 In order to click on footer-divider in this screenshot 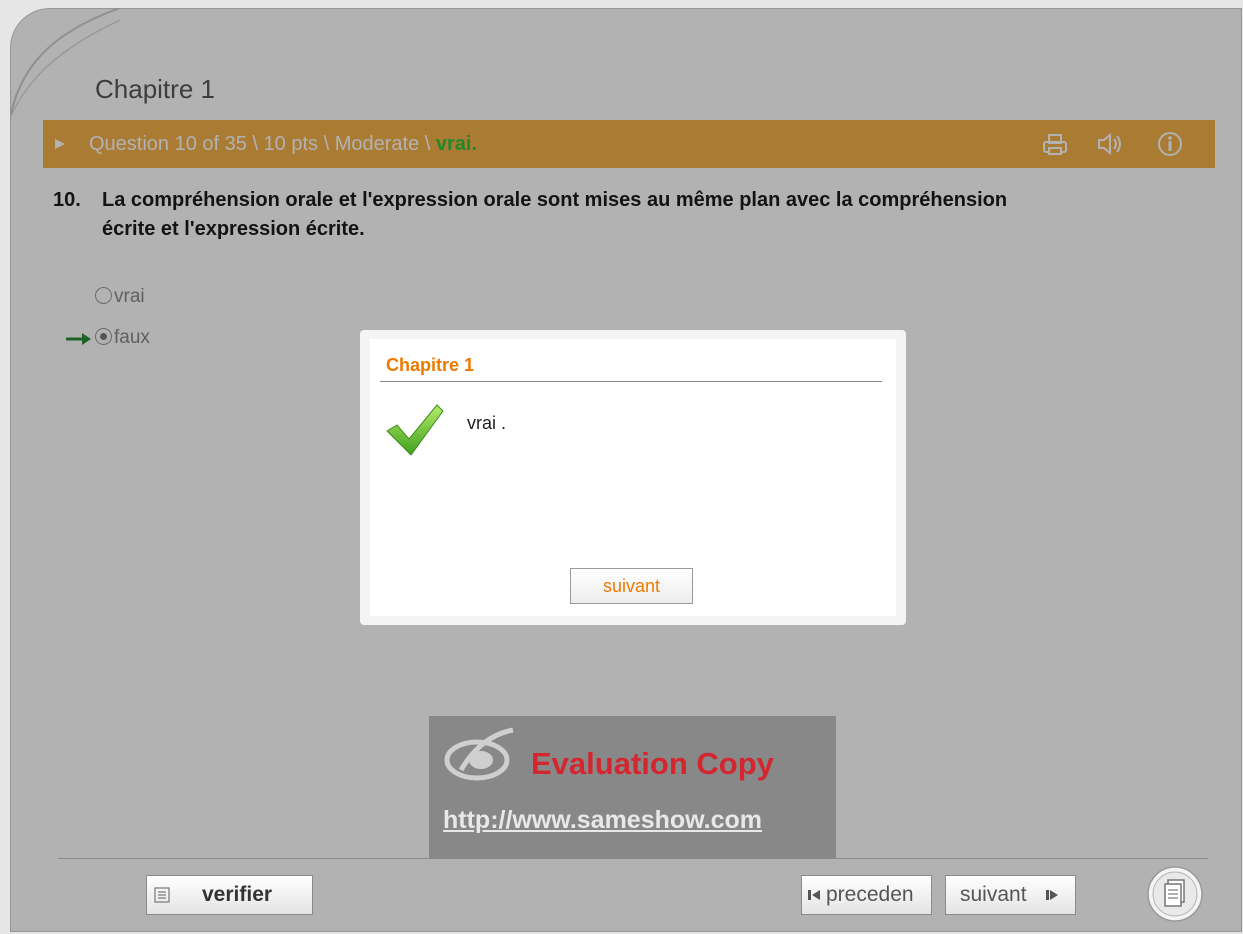, I will do `click(633, 858)`.